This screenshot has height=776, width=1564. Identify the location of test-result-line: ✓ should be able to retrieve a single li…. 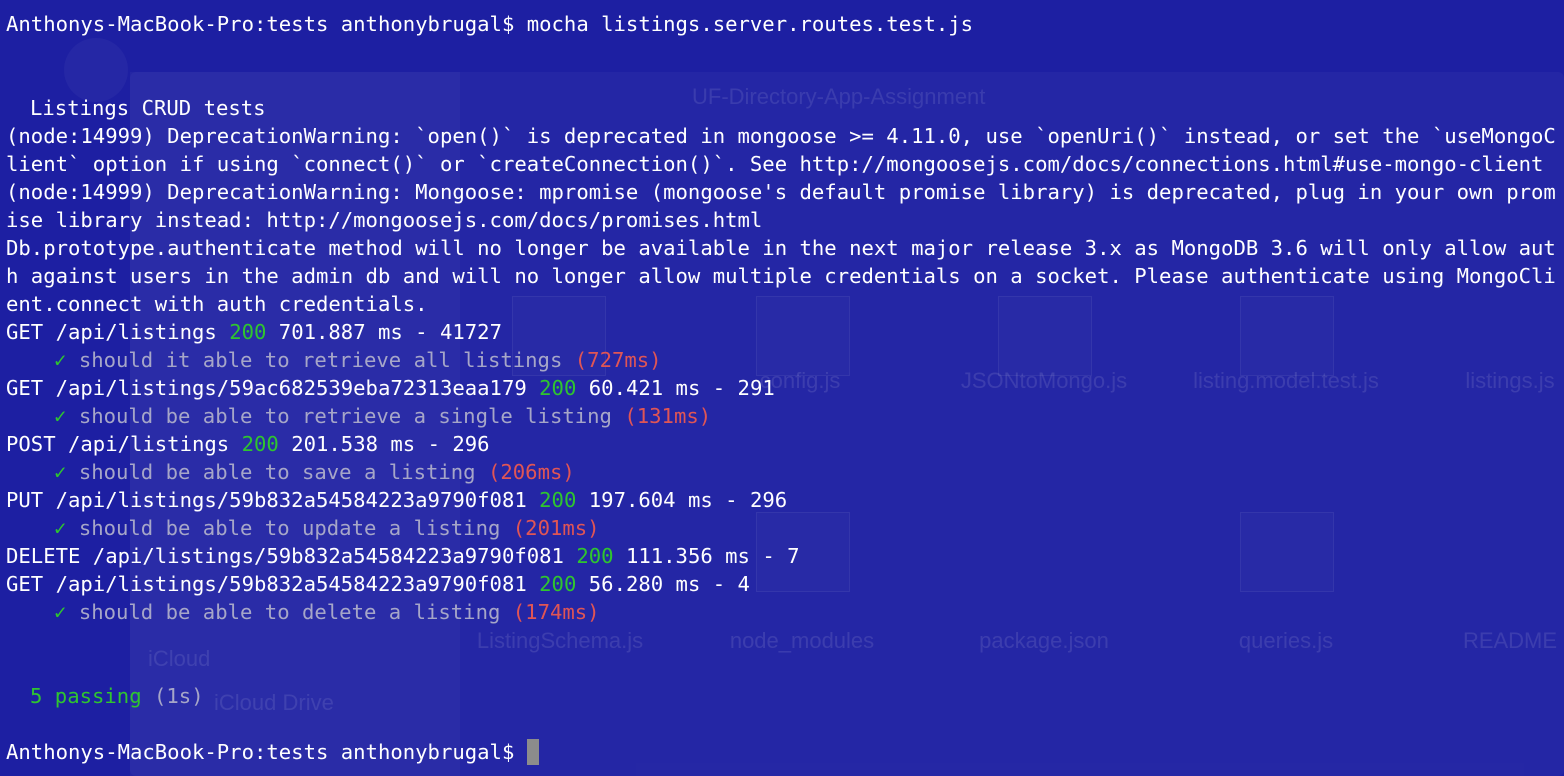
(782, 416).